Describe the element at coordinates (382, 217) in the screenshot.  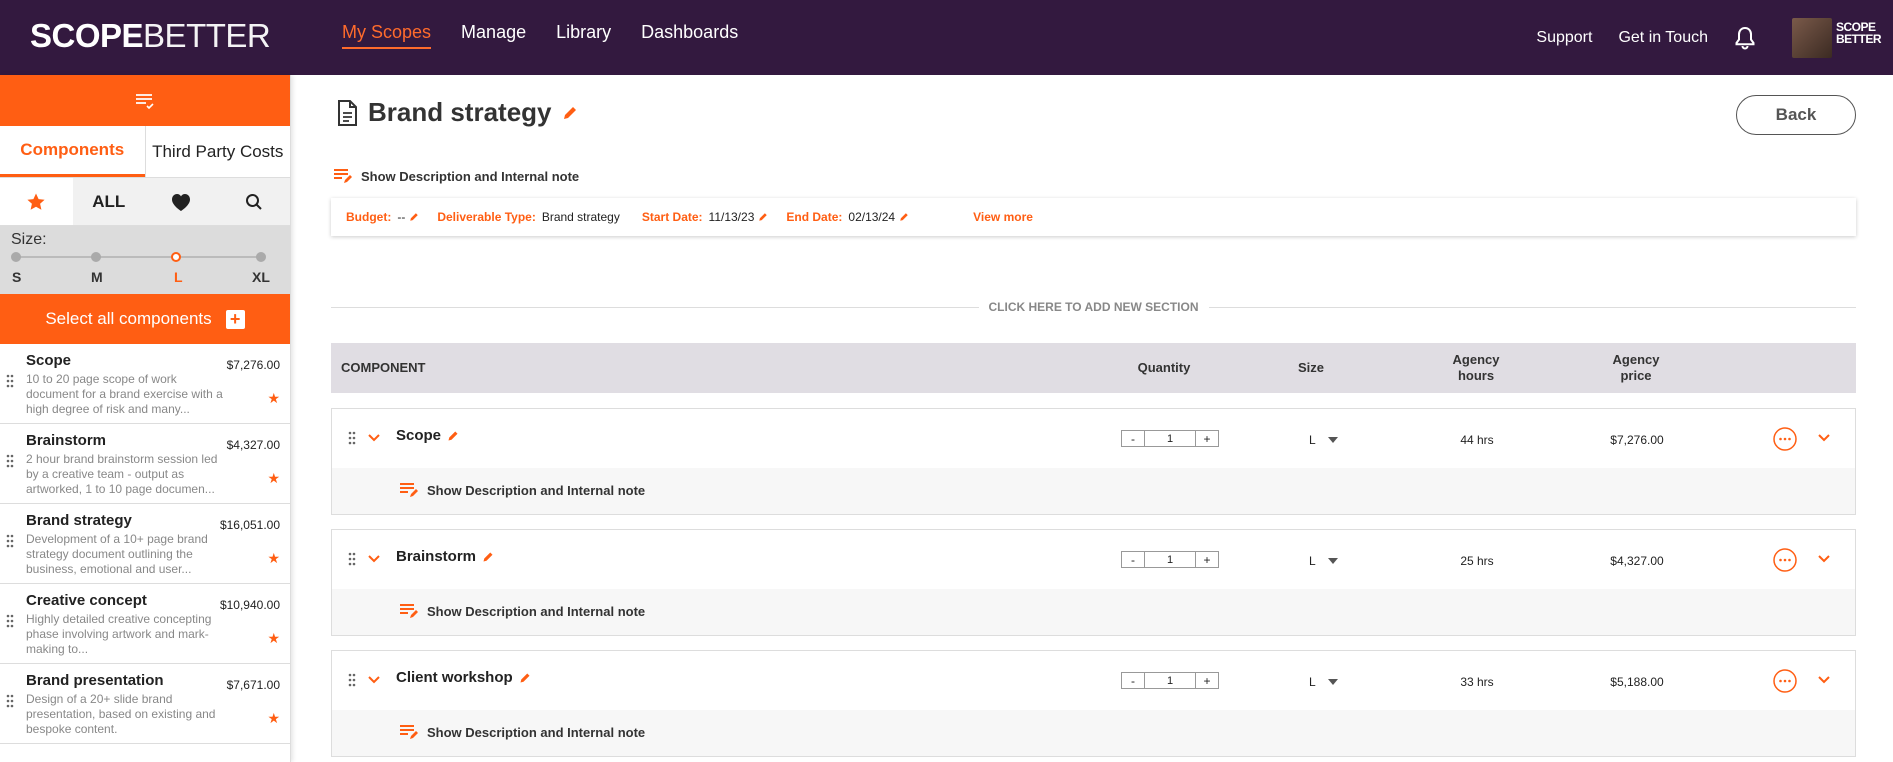
I see `budget-field: Budget: --` at that location.